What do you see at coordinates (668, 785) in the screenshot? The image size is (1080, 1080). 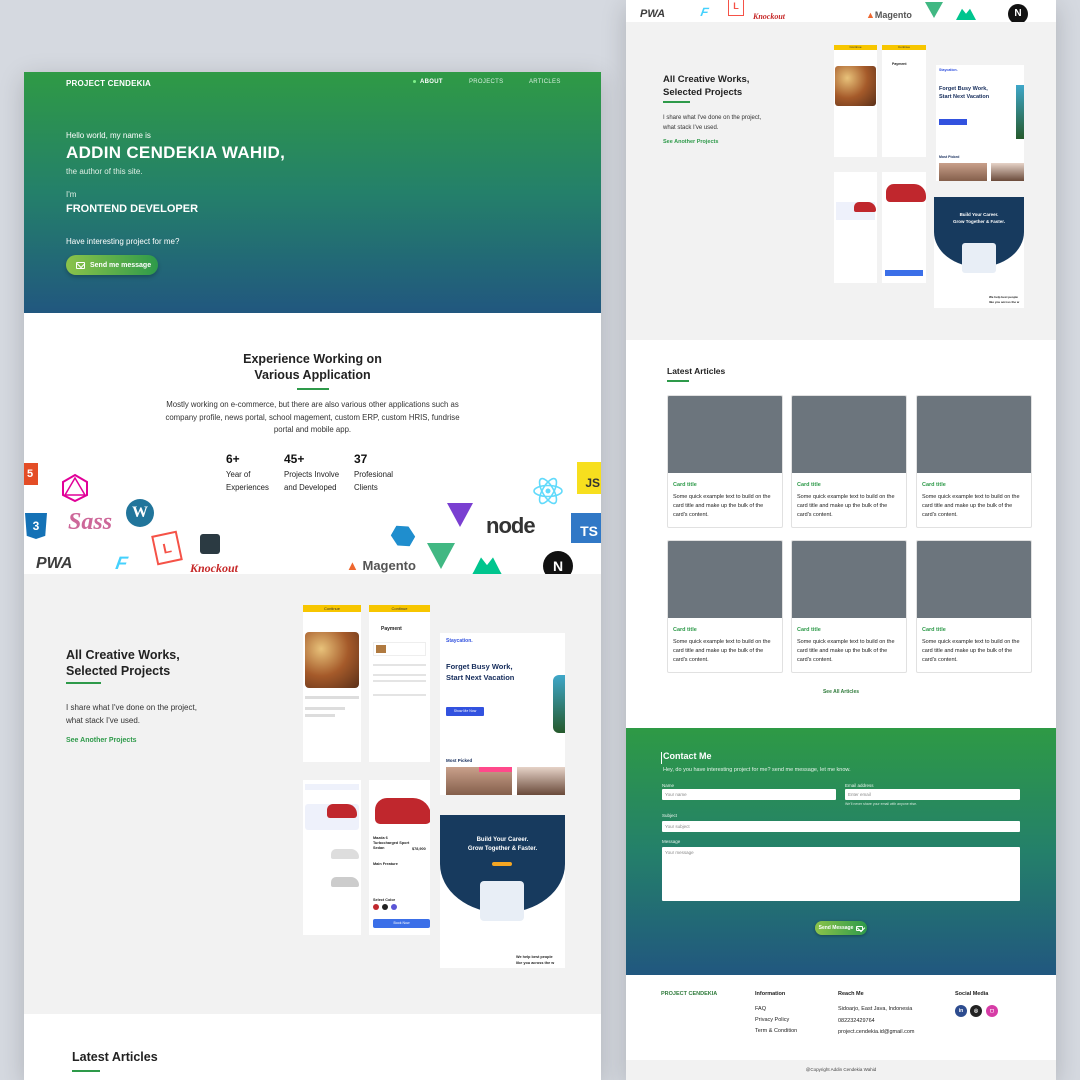 I see `name-label: Name` at bounding box center [668, 785].